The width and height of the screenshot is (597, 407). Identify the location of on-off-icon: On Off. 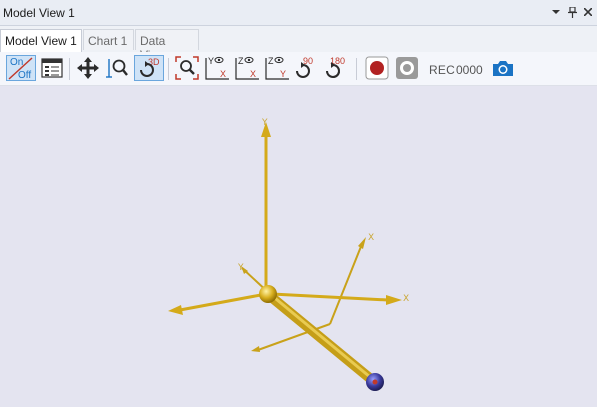
(20, 69).